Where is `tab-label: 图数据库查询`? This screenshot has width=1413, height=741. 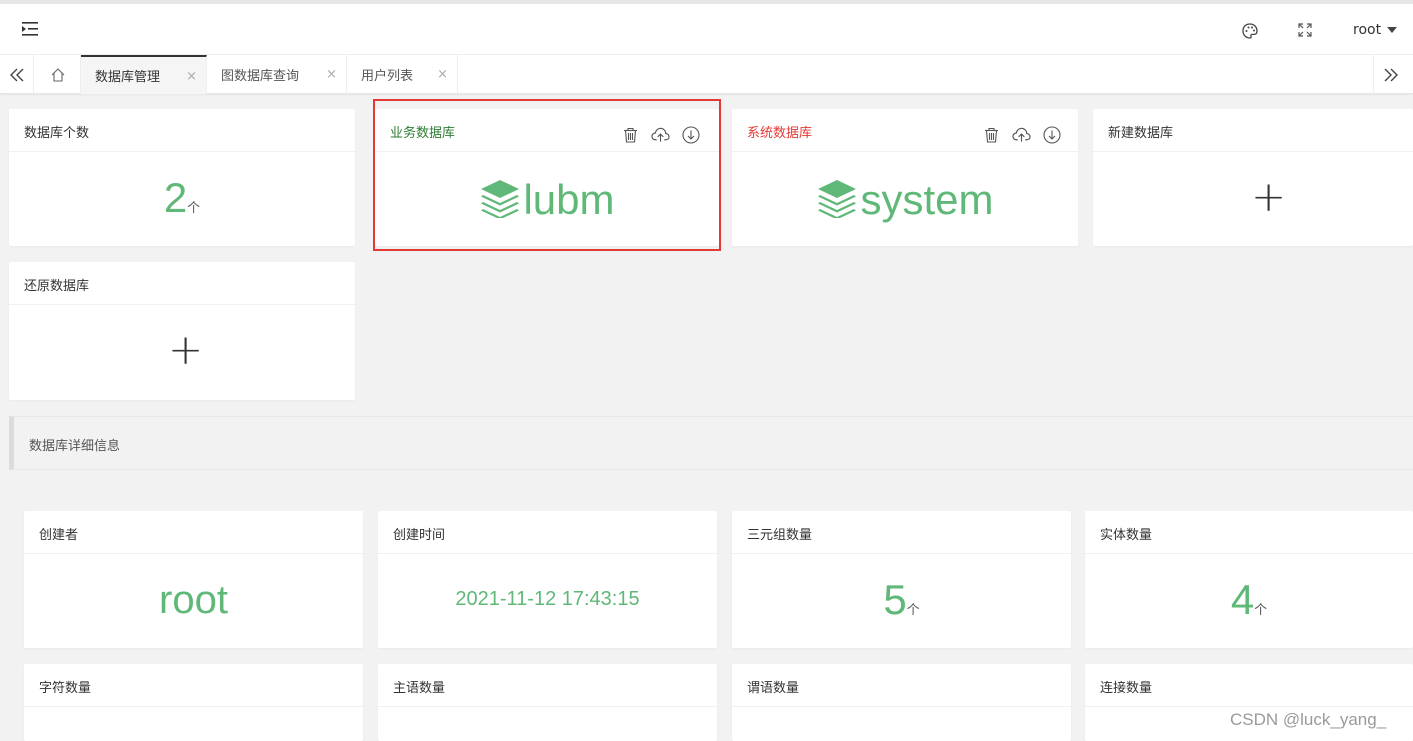 tab-label: 图数据库查询 is located at coordinates (260, 76).